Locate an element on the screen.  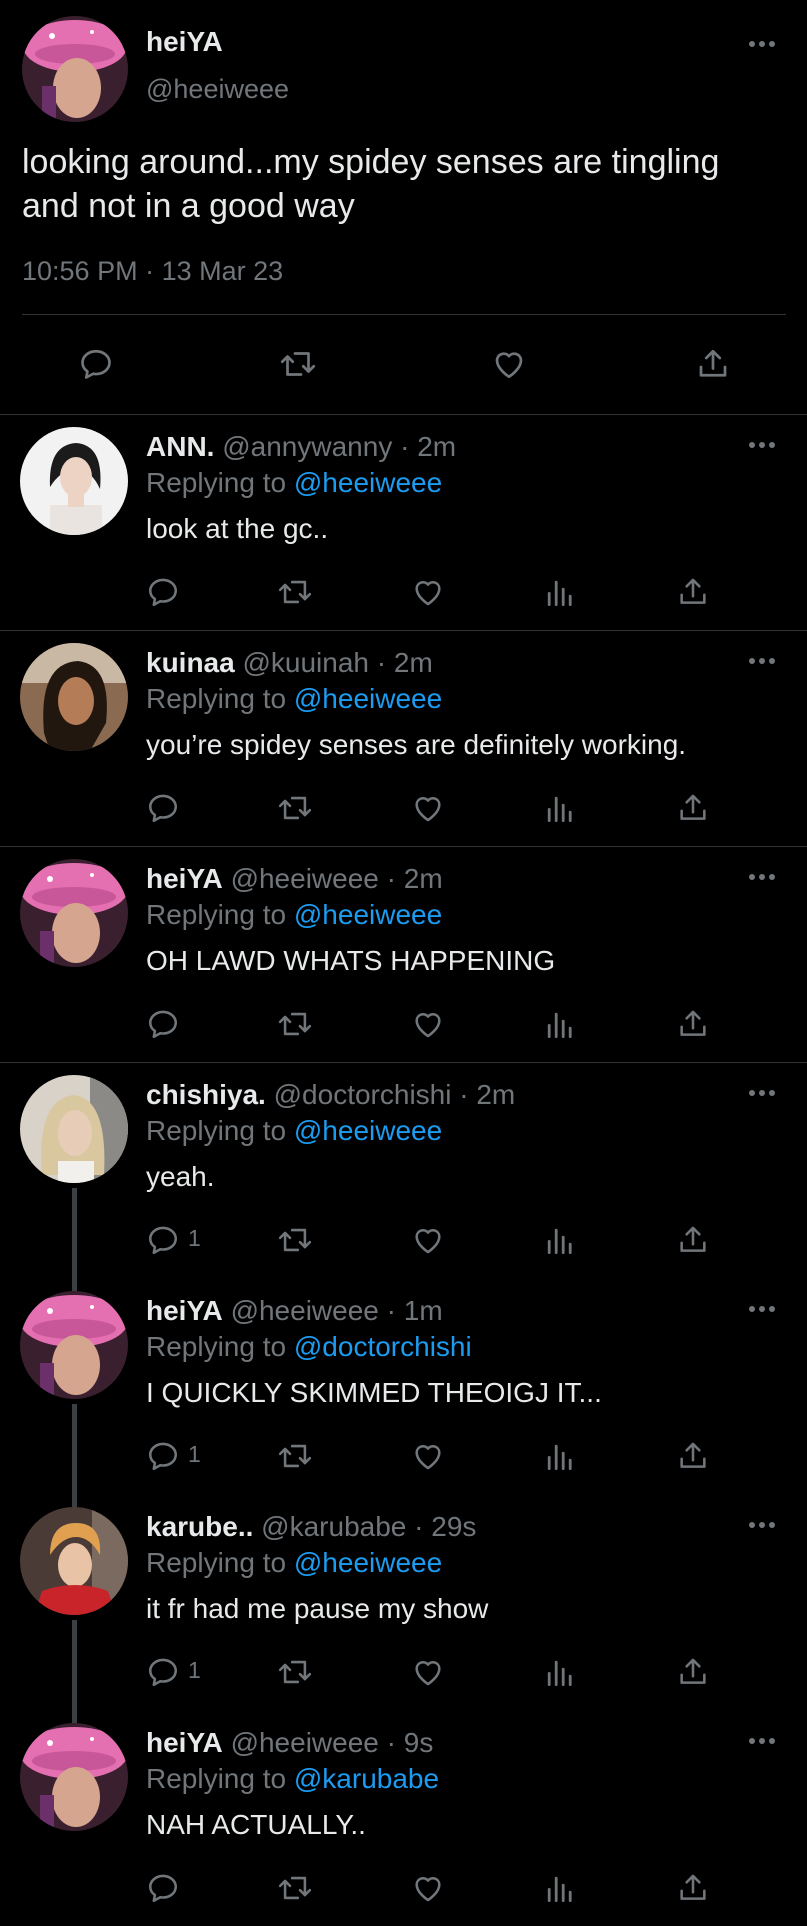
reply-meta: kuinaa @kuuinah · 2m is located at coordinates (289, 663).